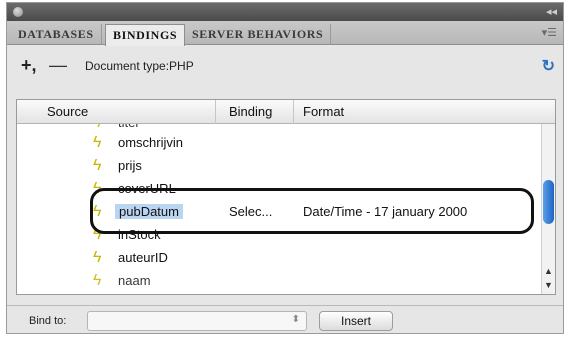 The width and height of the screenshot is (570, 340). Describe the element at coordinates (280, 258) in the screenshot. I see `list-item: ϟ auteurID` at that location.